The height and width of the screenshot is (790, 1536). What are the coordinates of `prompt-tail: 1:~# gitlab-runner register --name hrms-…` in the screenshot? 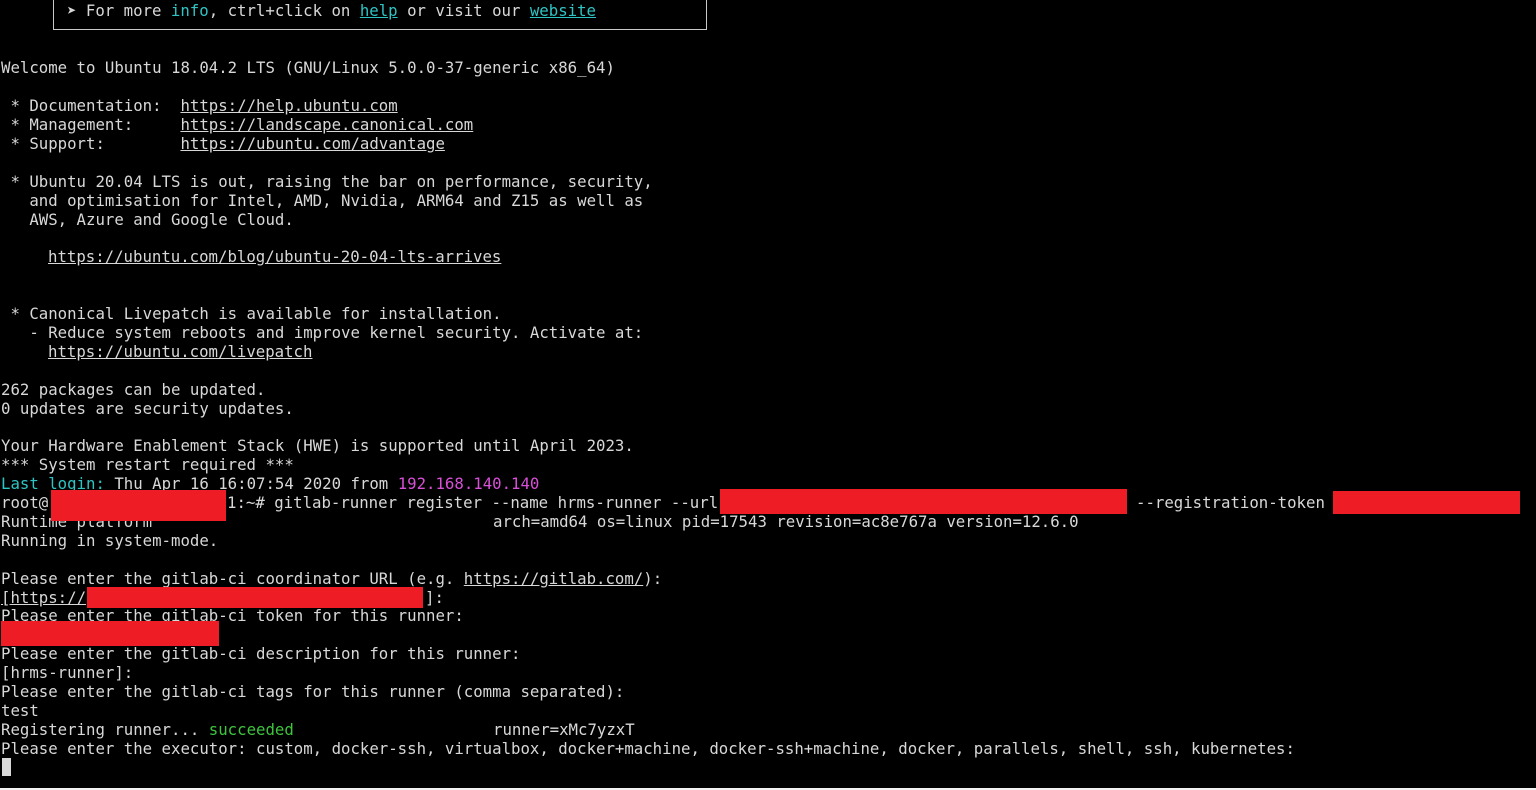 It's located at (473, 502).